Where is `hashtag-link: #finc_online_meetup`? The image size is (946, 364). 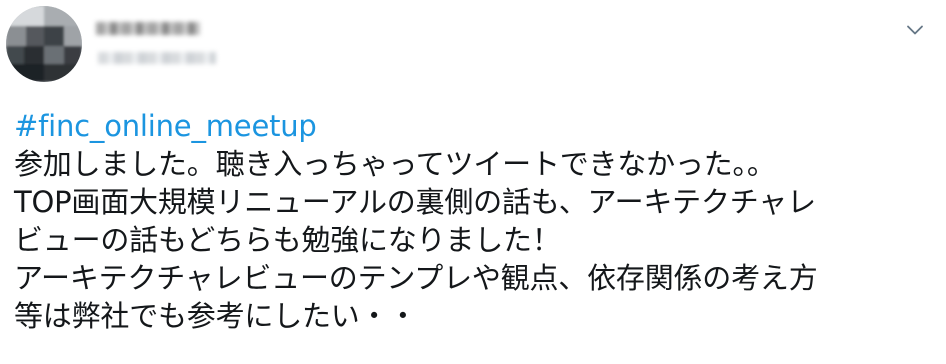
hashtag-link: #finc_online_meetup is located at coordinates (165, 126).